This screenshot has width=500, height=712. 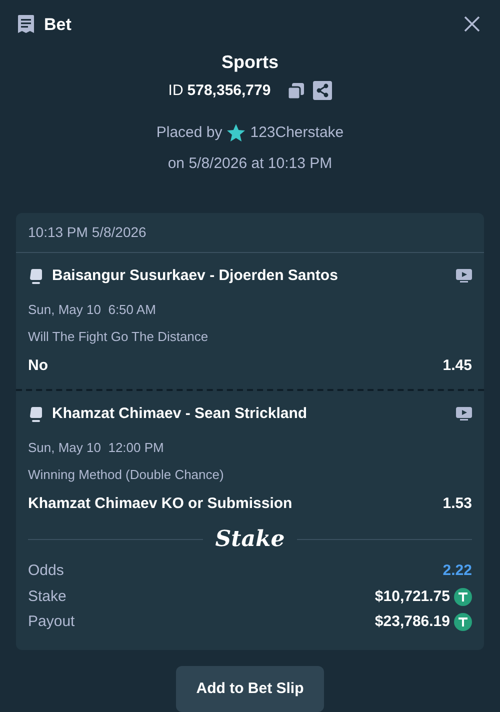 I want to click on total-value: 2.22, so click(x=457, y=571).